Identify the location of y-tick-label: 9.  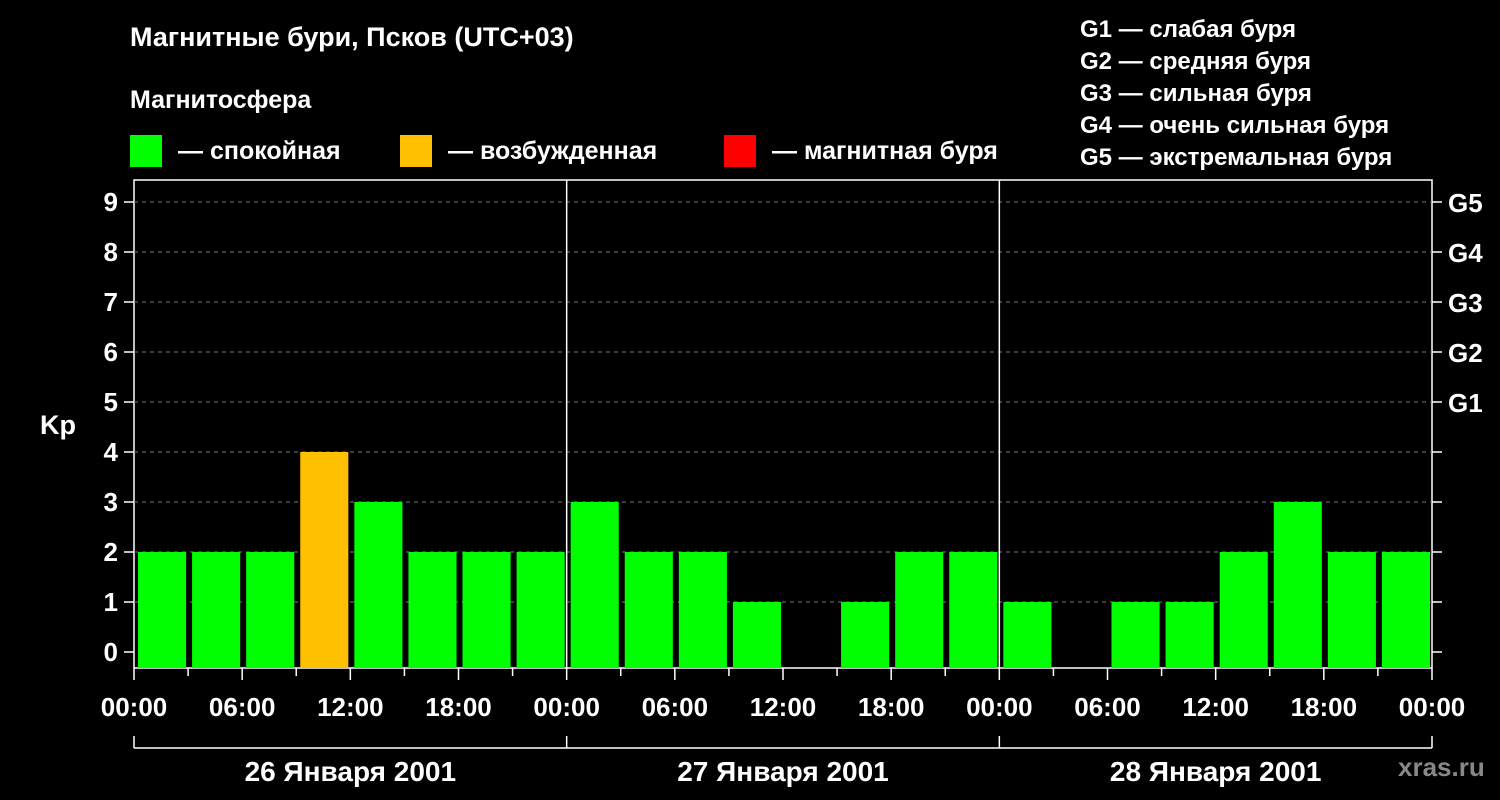
(111, 202).